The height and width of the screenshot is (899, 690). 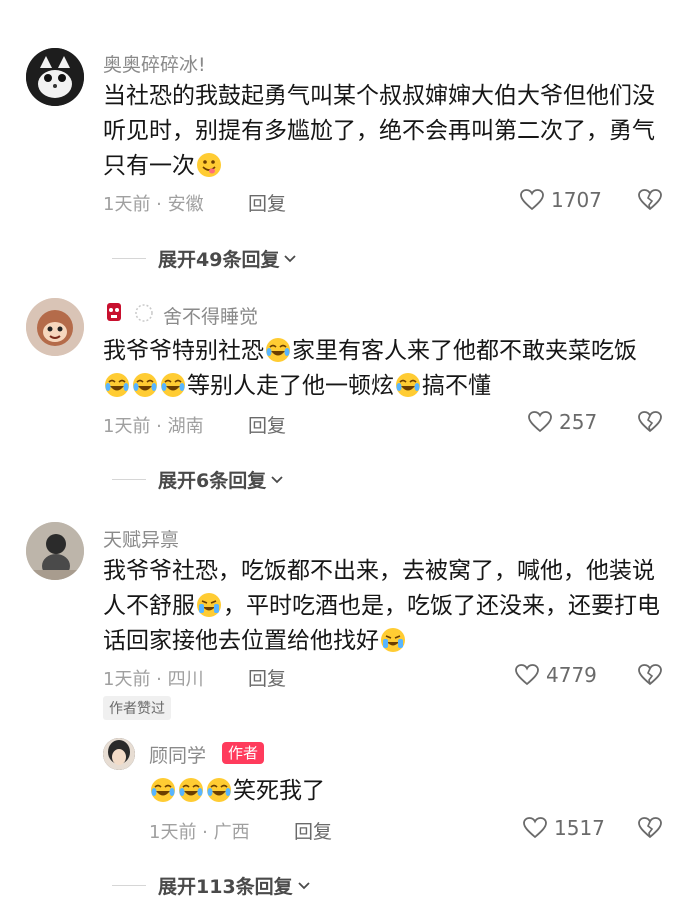 I want to click on author-avatar-icon, so click(x=119, y=754).